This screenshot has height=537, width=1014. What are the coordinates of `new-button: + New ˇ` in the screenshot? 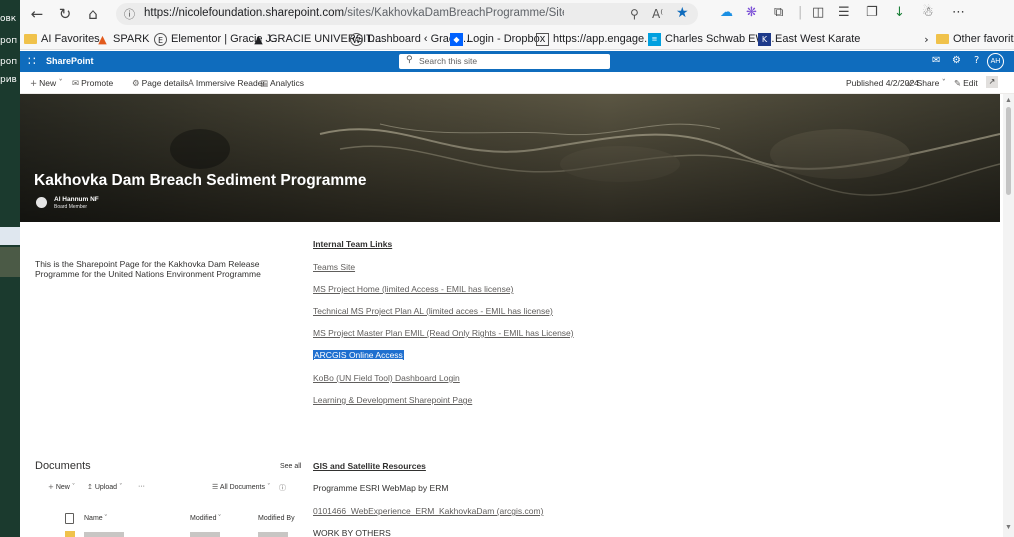 It's located at (47, 83).